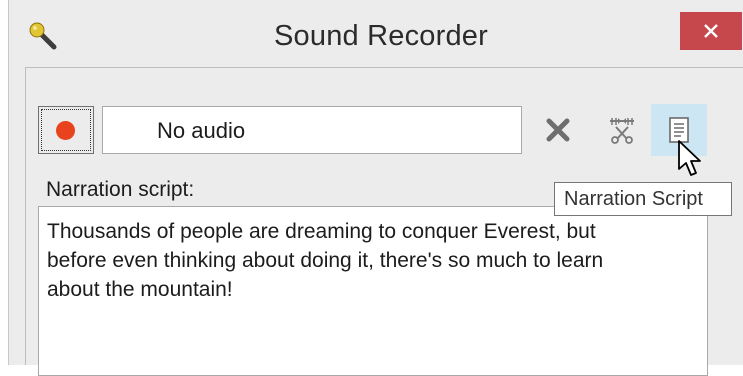  I want to click on close-button, so click(711, 31).